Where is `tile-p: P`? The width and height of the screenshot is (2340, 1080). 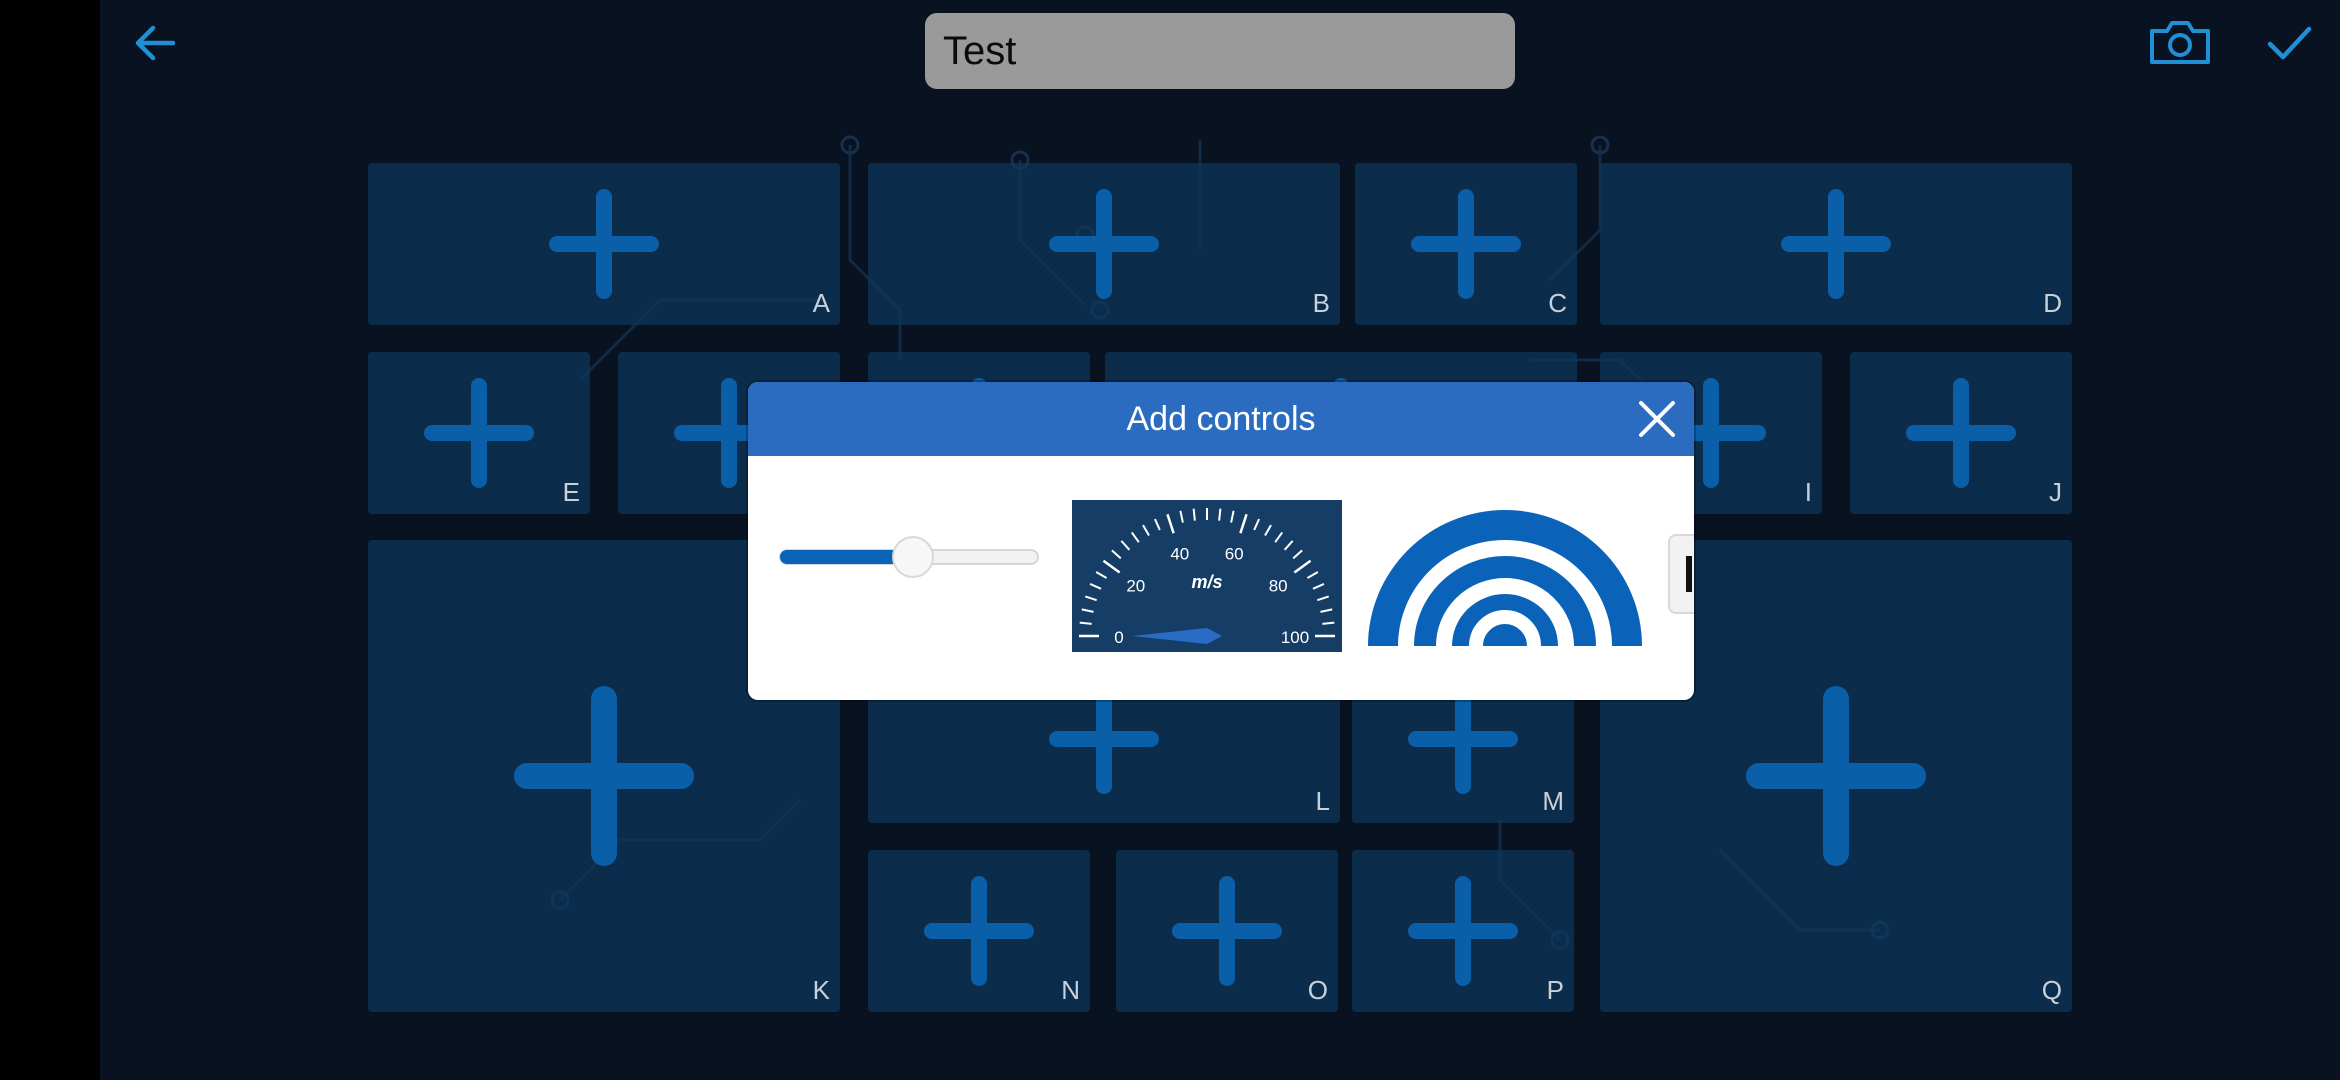 tile-p: P is located at coordinates (1463, 931).